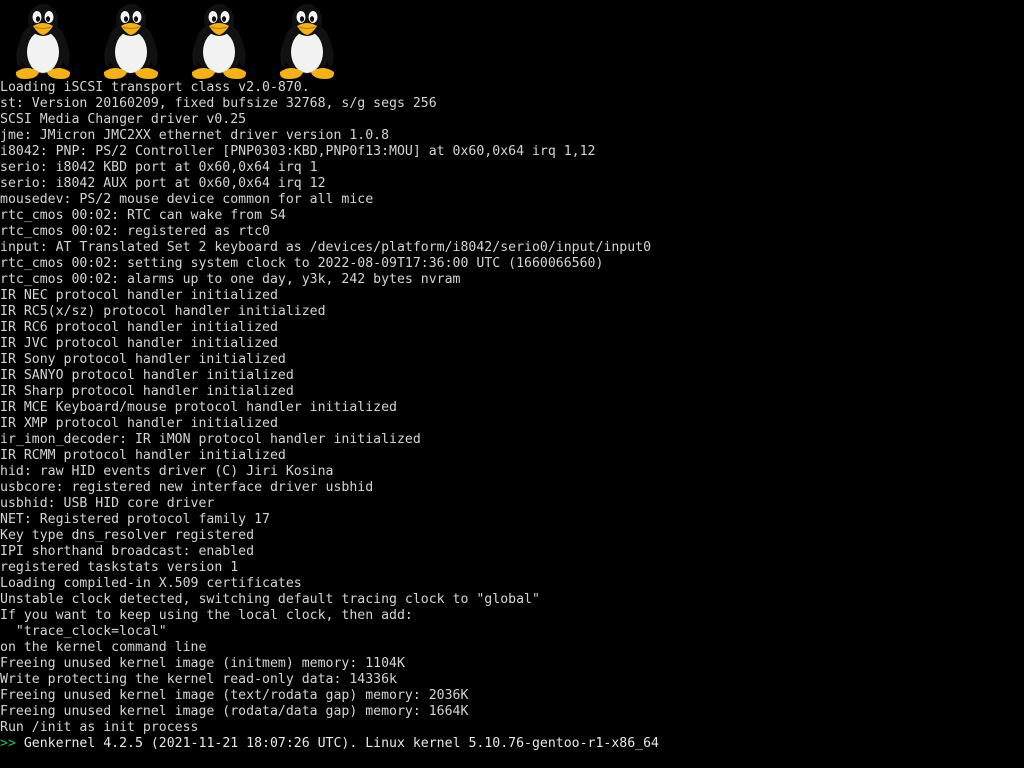  What do you see at coordinates (151, 583) in the screenshot?
I see `log-line: Loading compiled-in X.509 certificates` at bounding box center [151, 583].